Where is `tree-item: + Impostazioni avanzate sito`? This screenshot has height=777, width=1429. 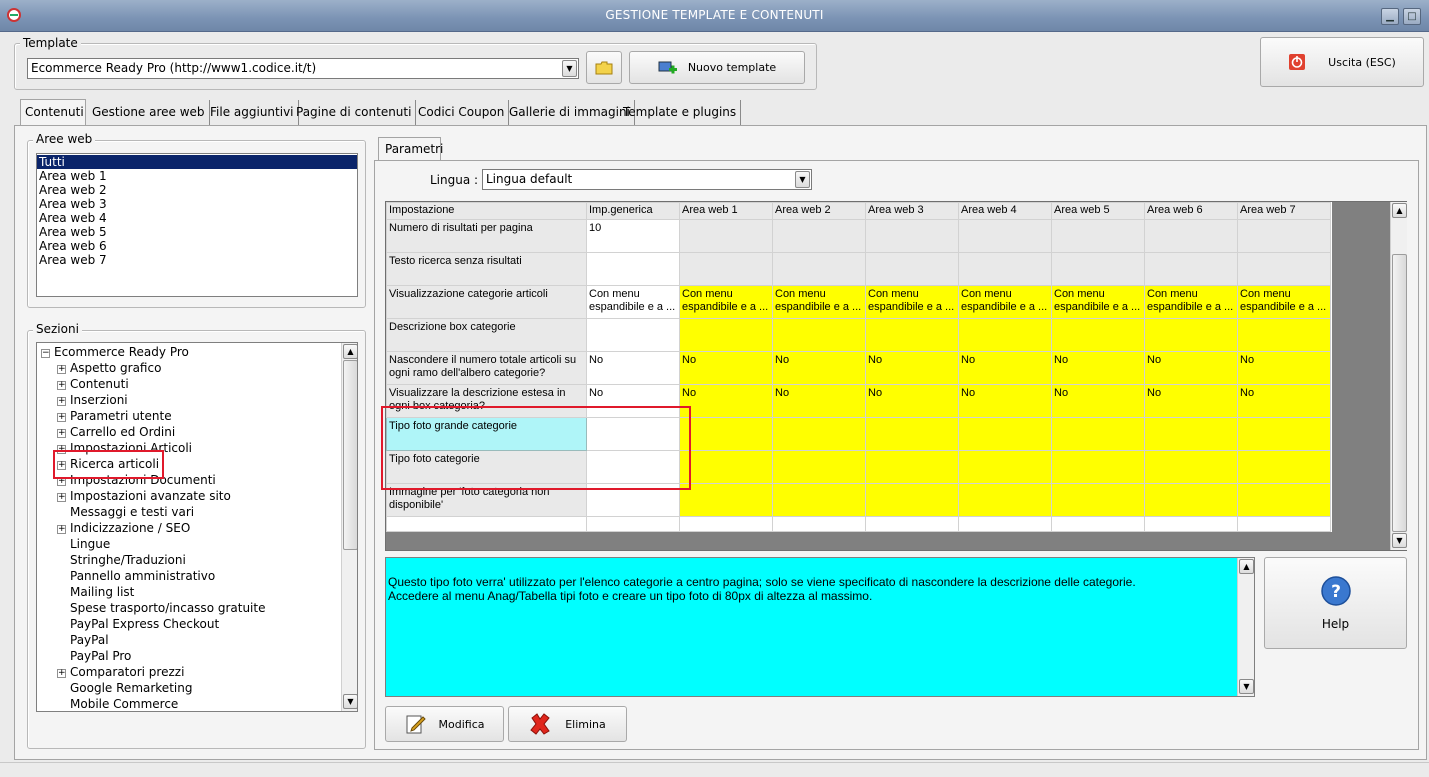
tree-item: + Impostazioni avanzate sito is located at coordinates (188, 496).